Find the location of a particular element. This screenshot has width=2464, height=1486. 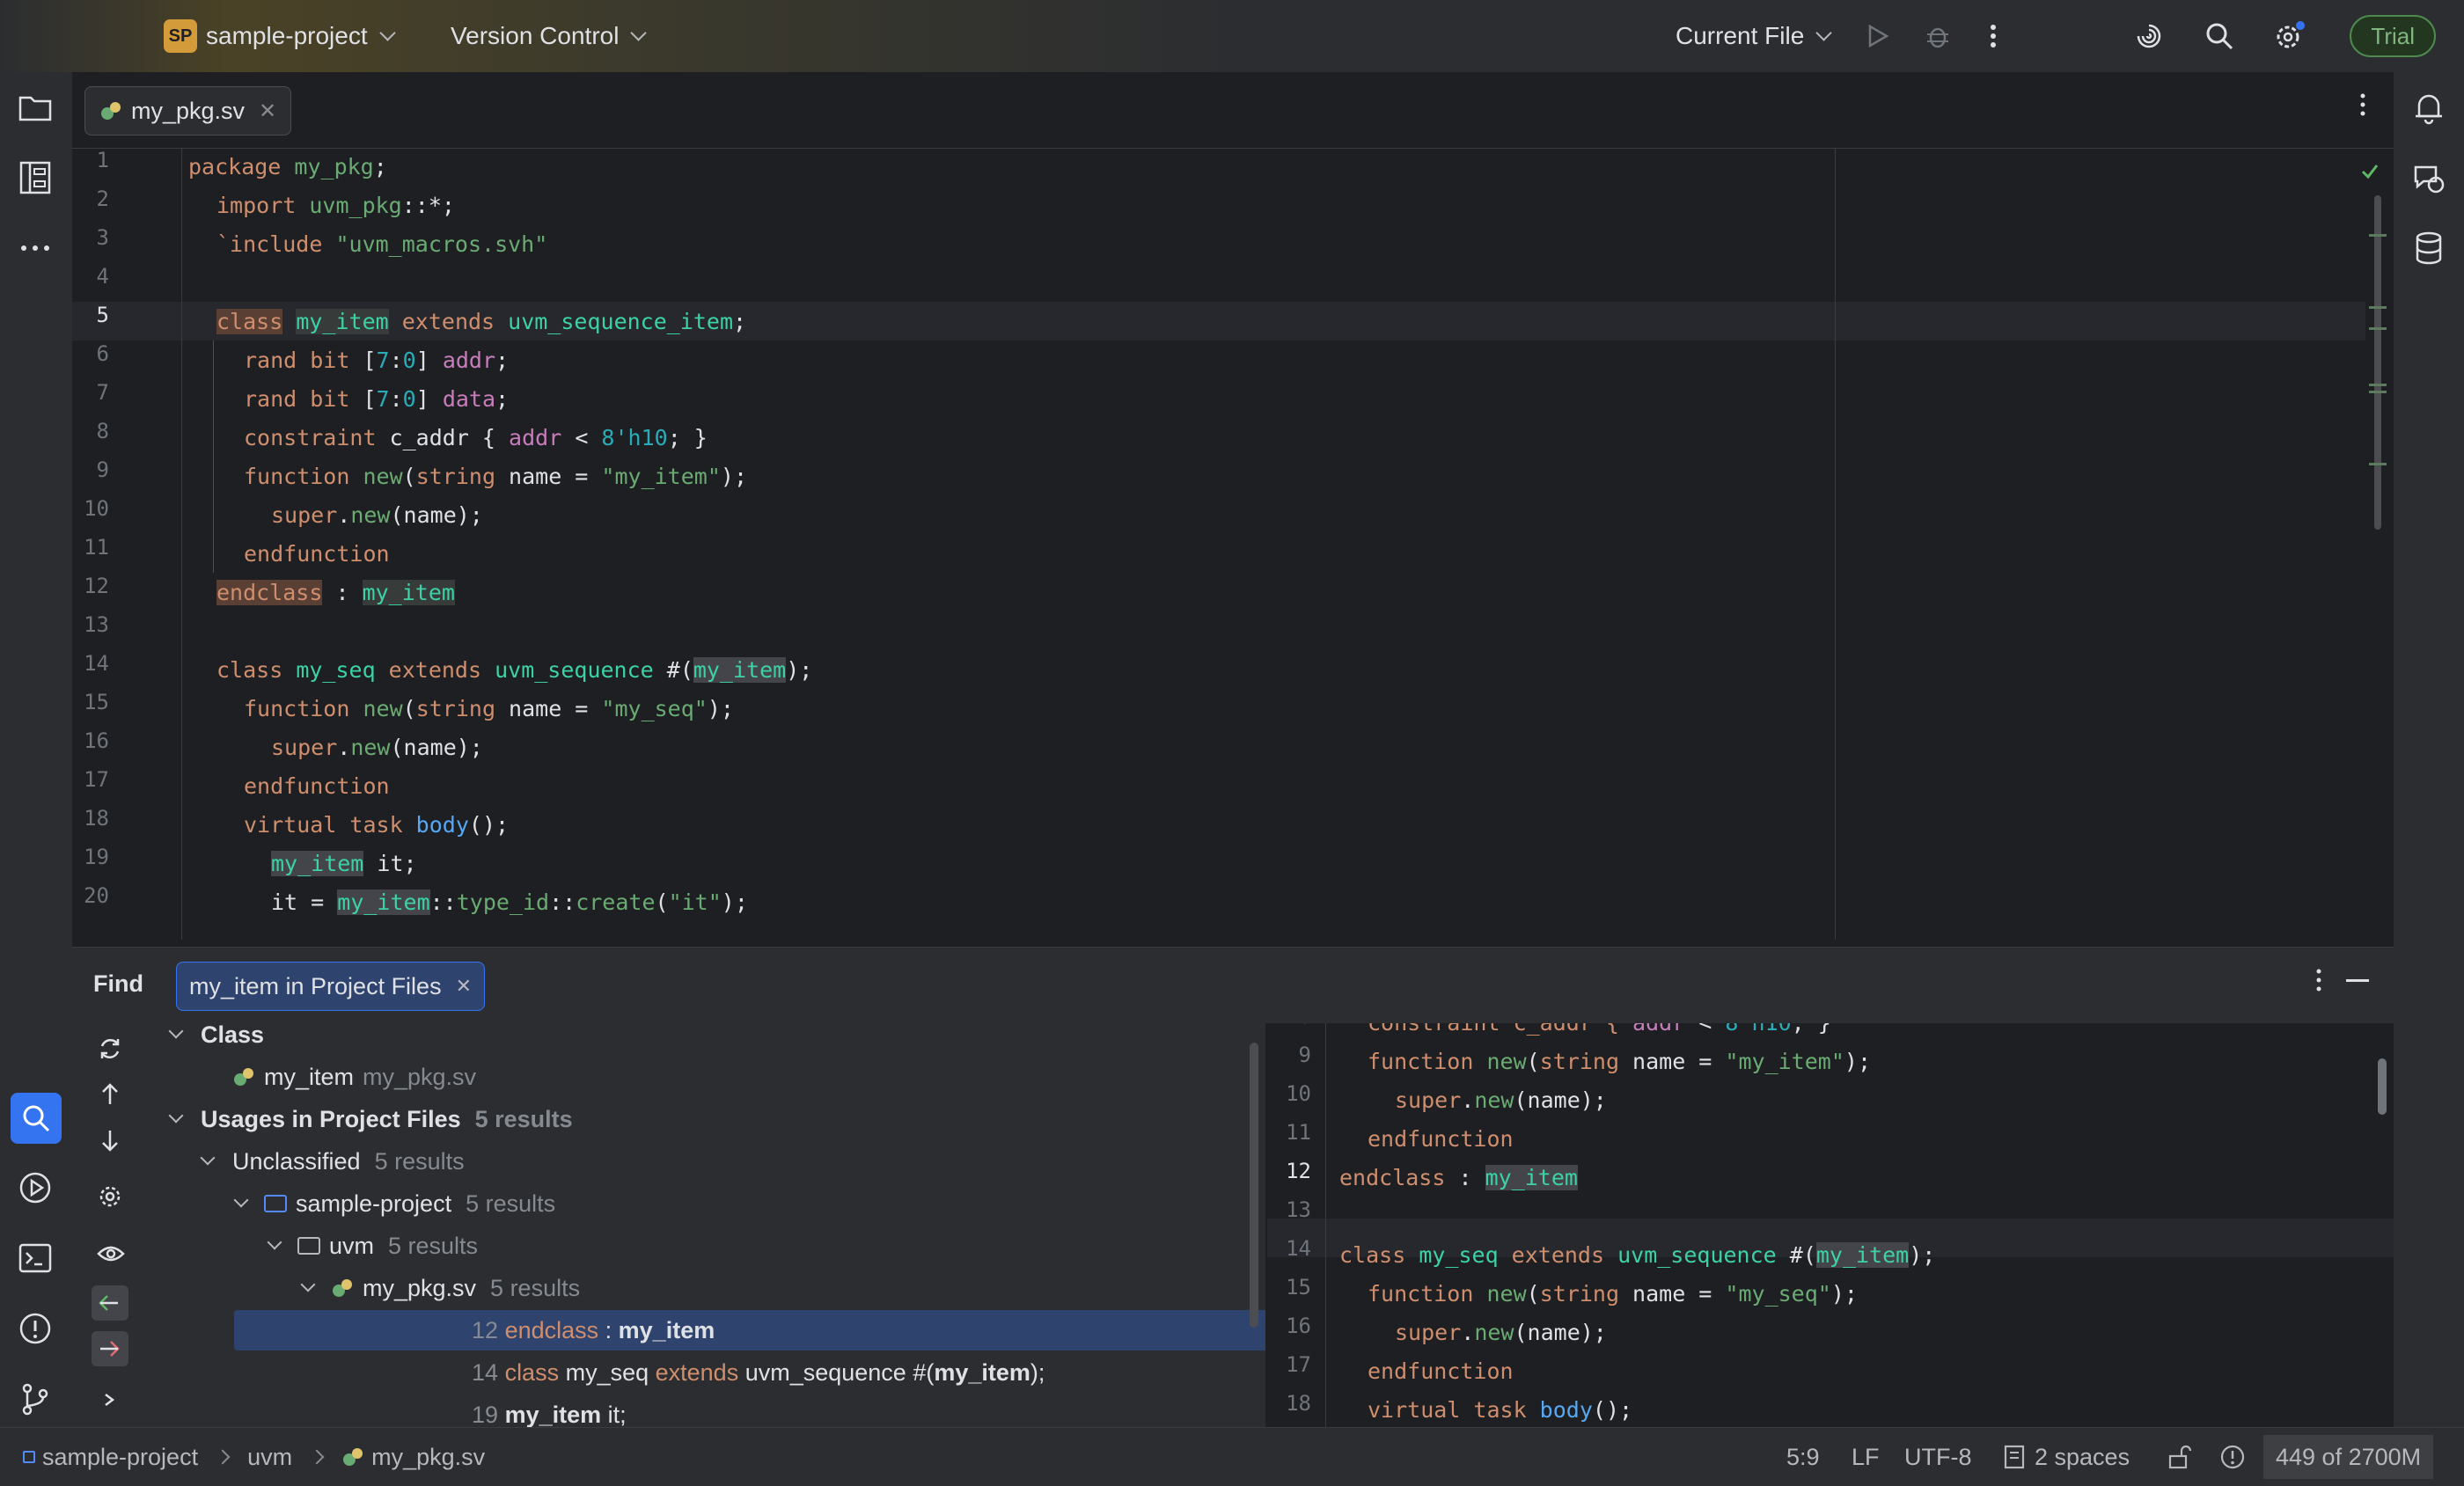

tree-node-folder: uvm 5 results is located at coordinates (372, 1246).